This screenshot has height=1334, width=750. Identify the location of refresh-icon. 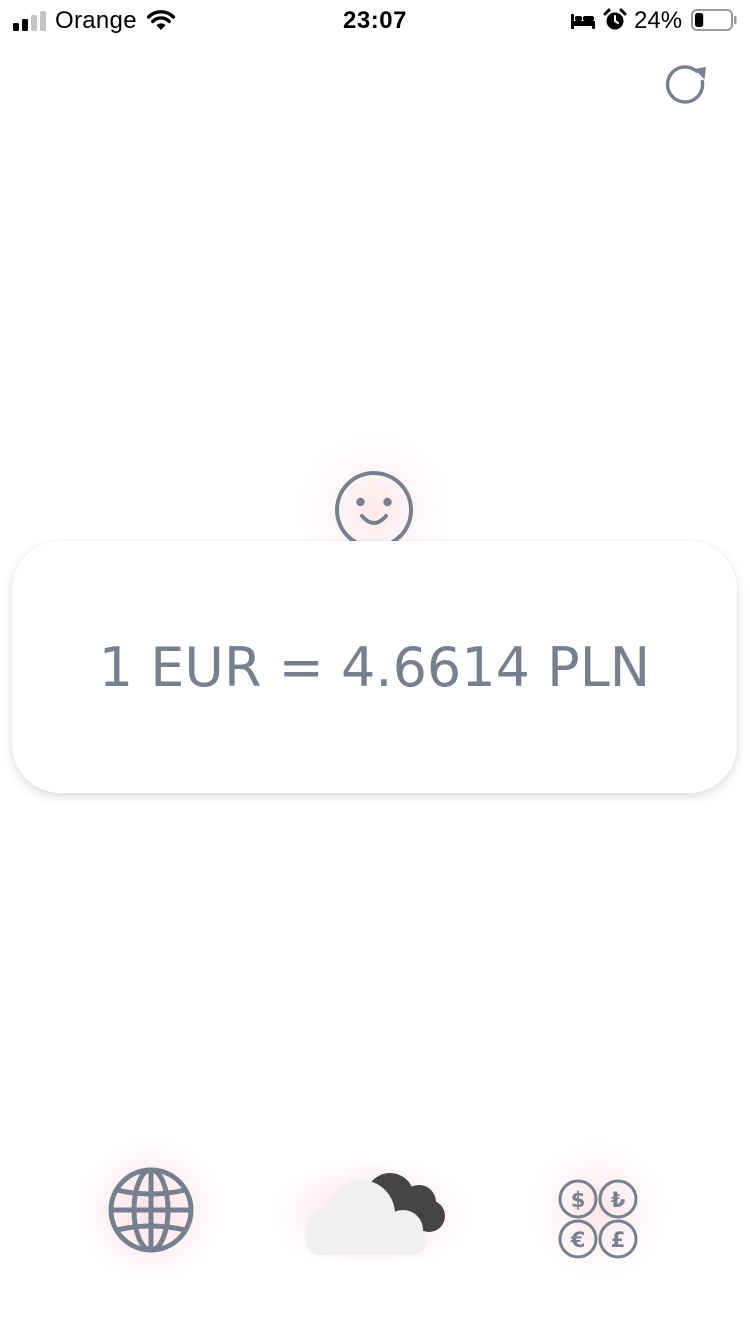
(685, 84).